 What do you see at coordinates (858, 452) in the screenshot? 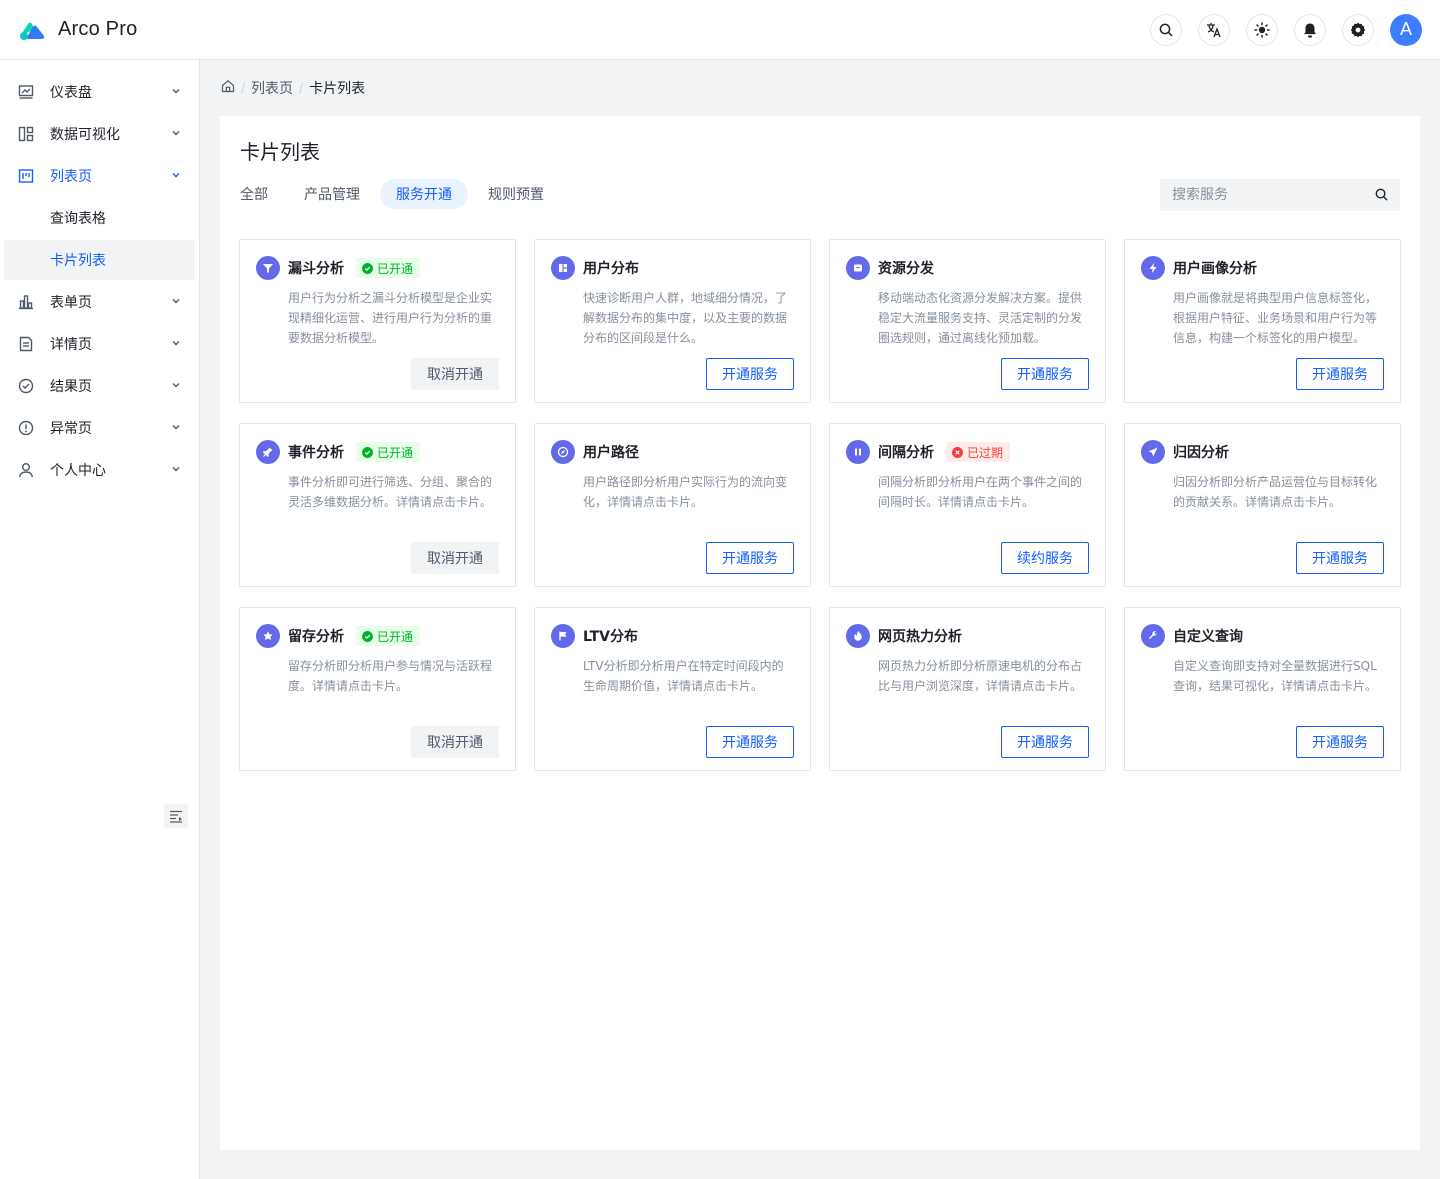
I see `pause-icon` at bounding box center [858, 452].